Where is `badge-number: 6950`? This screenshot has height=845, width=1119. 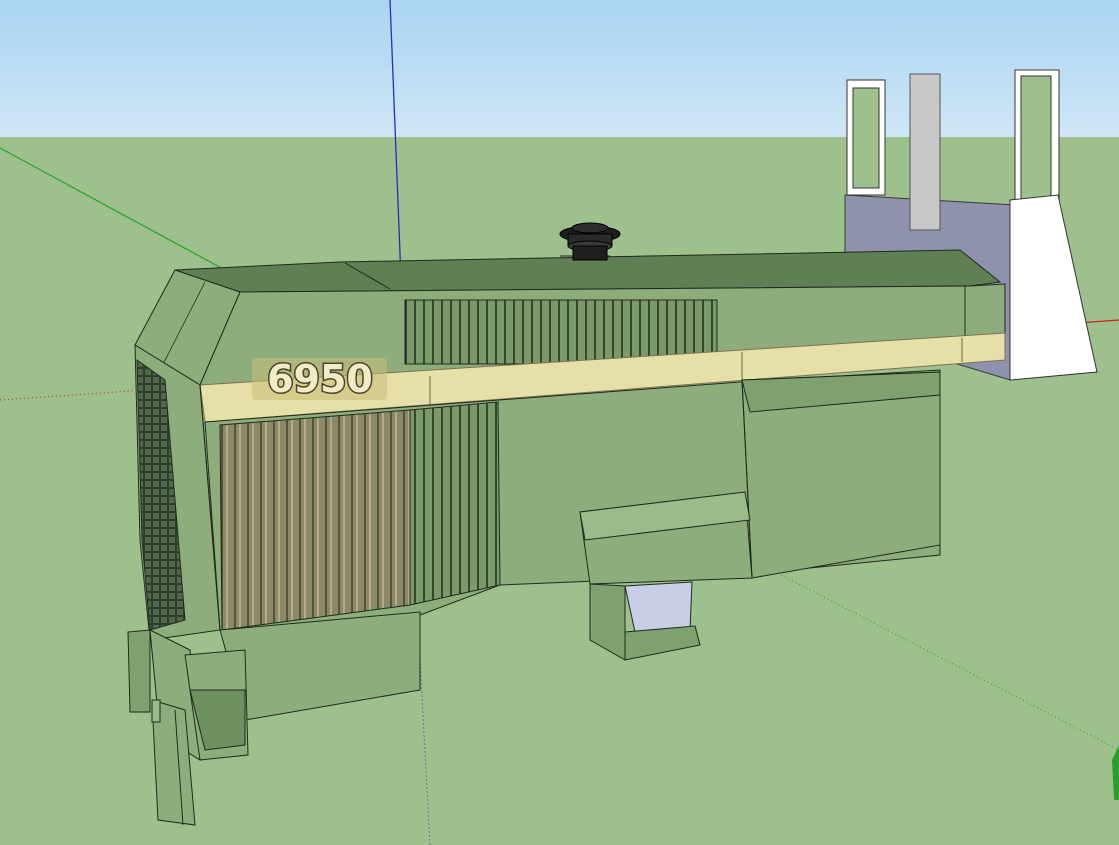 badge-number: 6950 is located at coordinates (320, 379).